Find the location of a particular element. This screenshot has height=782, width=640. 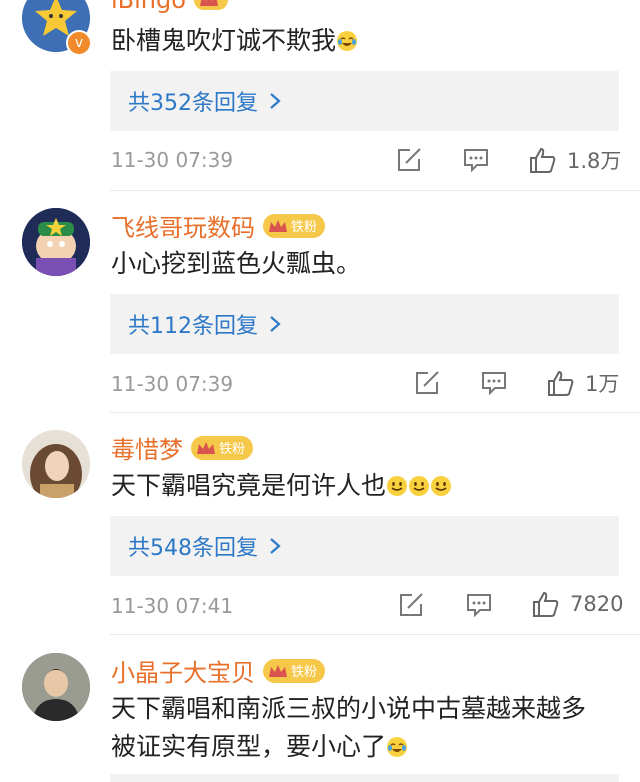

comment-text: 小心挖到蓝色火瓢虫。 is located at coordinates (236, 263).